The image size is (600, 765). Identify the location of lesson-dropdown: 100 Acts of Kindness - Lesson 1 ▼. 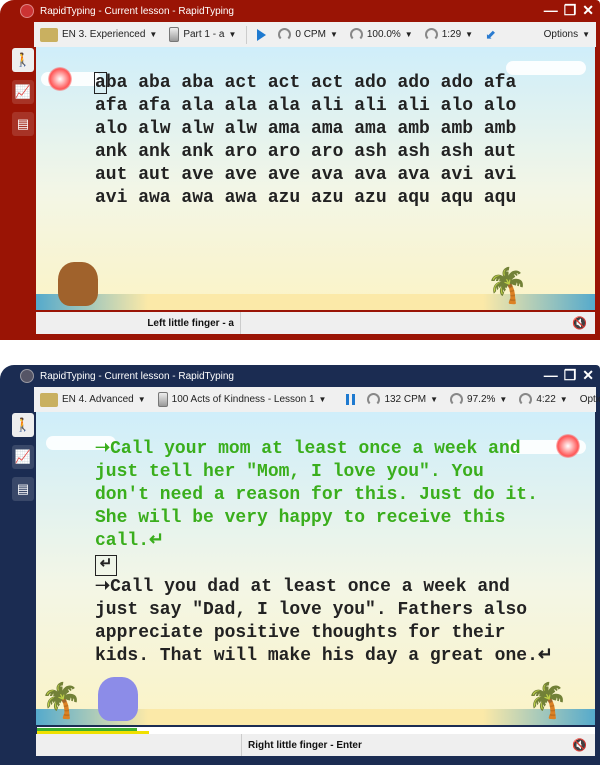
(242, 399).